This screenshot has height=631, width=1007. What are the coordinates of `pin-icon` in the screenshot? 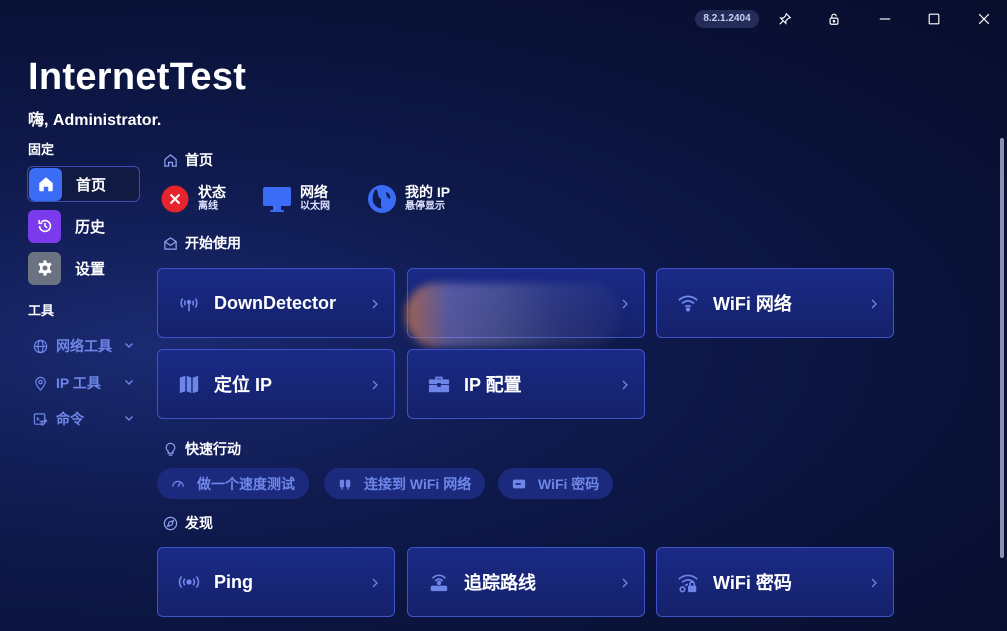 It's located at (785, 18).